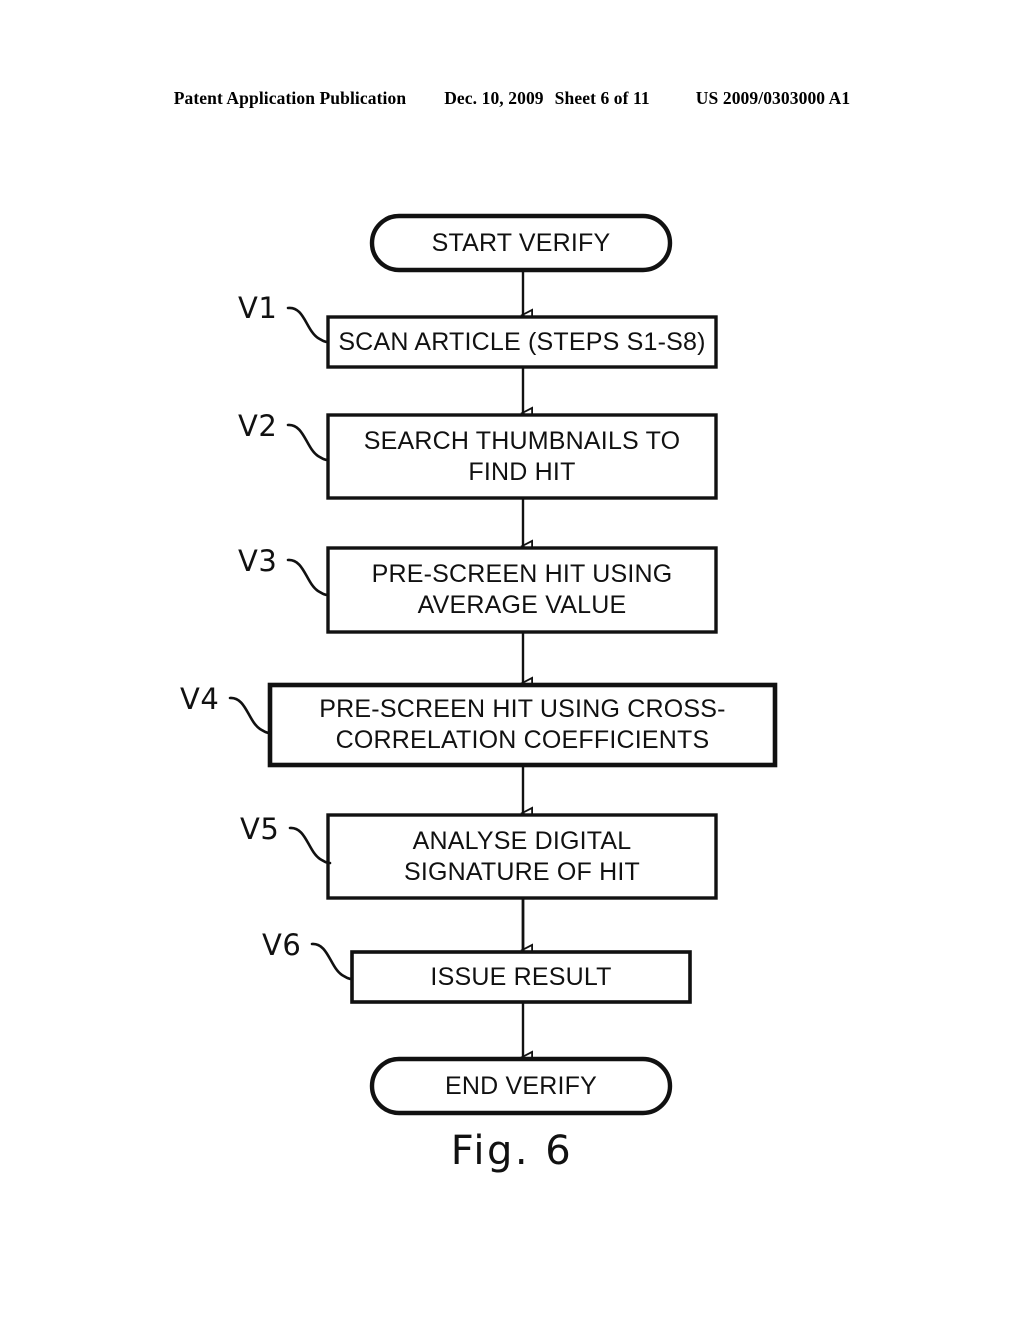 This screenshot has height=1320, width=1024. Describe the element at coordinates (522, 590) in the screenshot. I see `node-prescreen-average` at that location.